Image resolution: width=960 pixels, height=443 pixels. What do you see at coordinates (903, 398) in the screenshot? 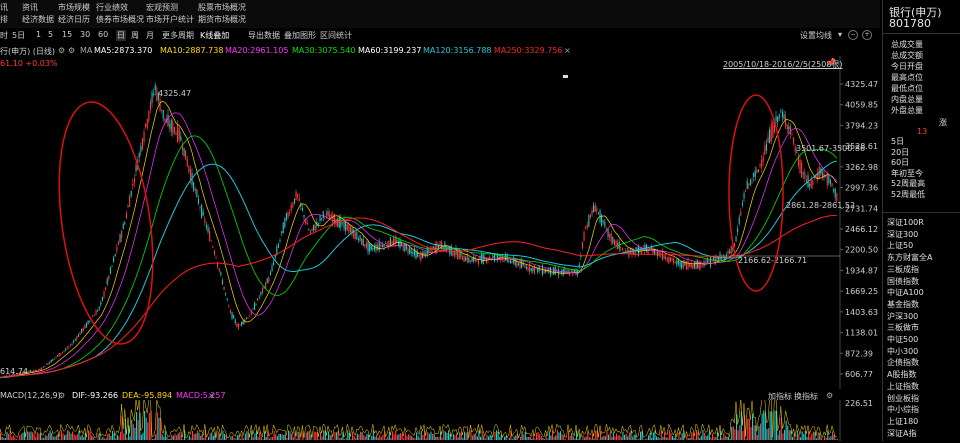
I see `index-item: 创业板指` at bounding box center [903, 398].